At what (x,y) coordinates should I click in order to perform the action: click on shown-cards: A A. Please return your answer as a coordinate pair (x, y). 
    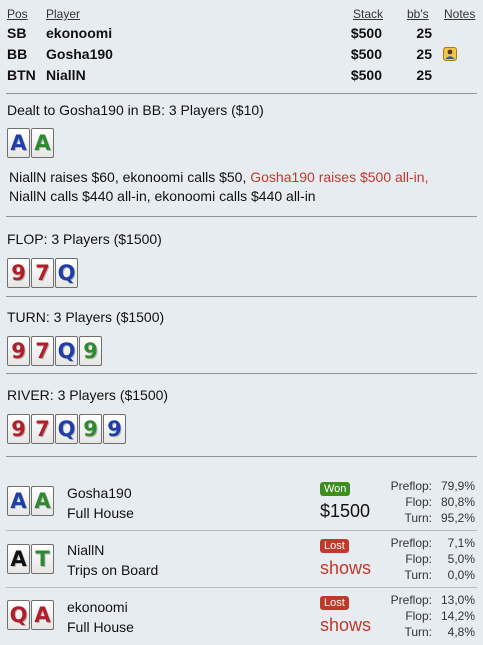
    Looking at the image, I should click on (30, 501).